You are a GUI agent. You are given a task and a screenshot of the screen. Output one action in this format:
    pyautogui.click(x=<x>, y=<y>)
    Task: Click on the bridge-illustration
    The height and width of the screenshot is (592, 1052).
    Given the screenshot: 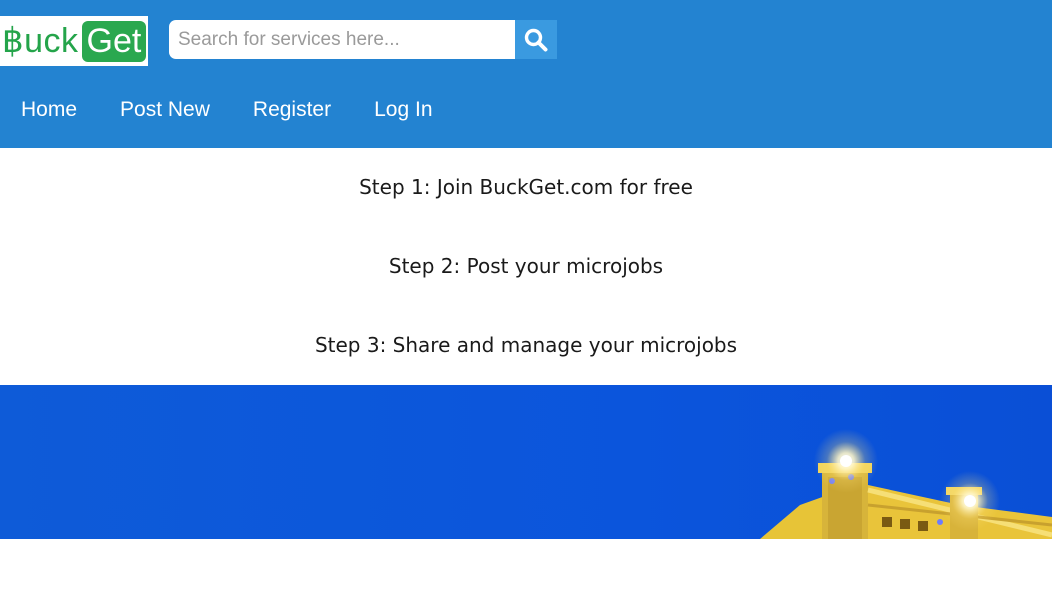 What is the action you would take?
    pyautogui.click(x=906, y=484)
    